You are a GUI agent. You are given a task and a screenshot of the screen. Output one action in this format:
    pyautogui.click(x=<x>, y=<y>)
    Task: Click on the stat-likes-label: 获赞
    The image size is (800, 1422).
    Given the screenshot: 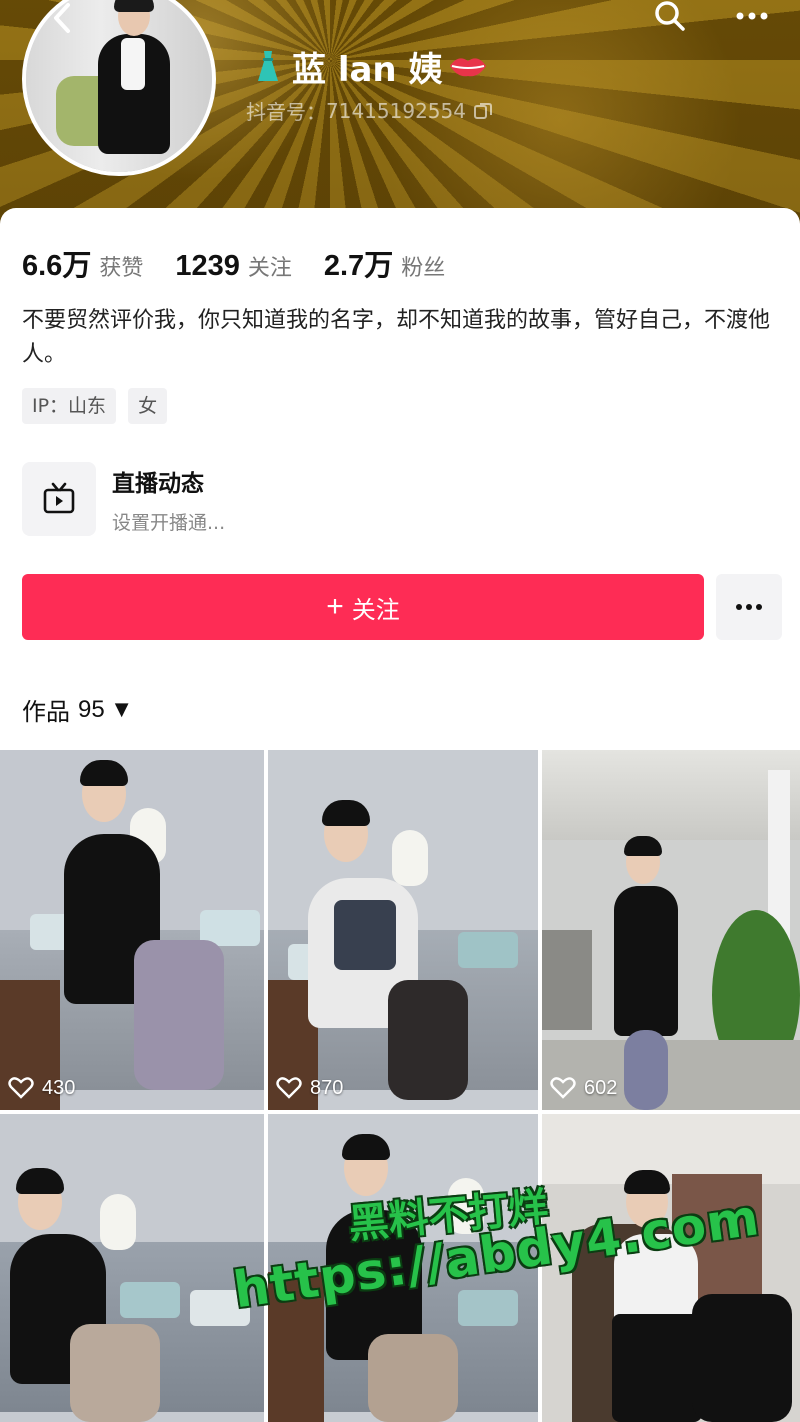 What is the action you would take?
    pyautogui.click(x=121, y=268)
    